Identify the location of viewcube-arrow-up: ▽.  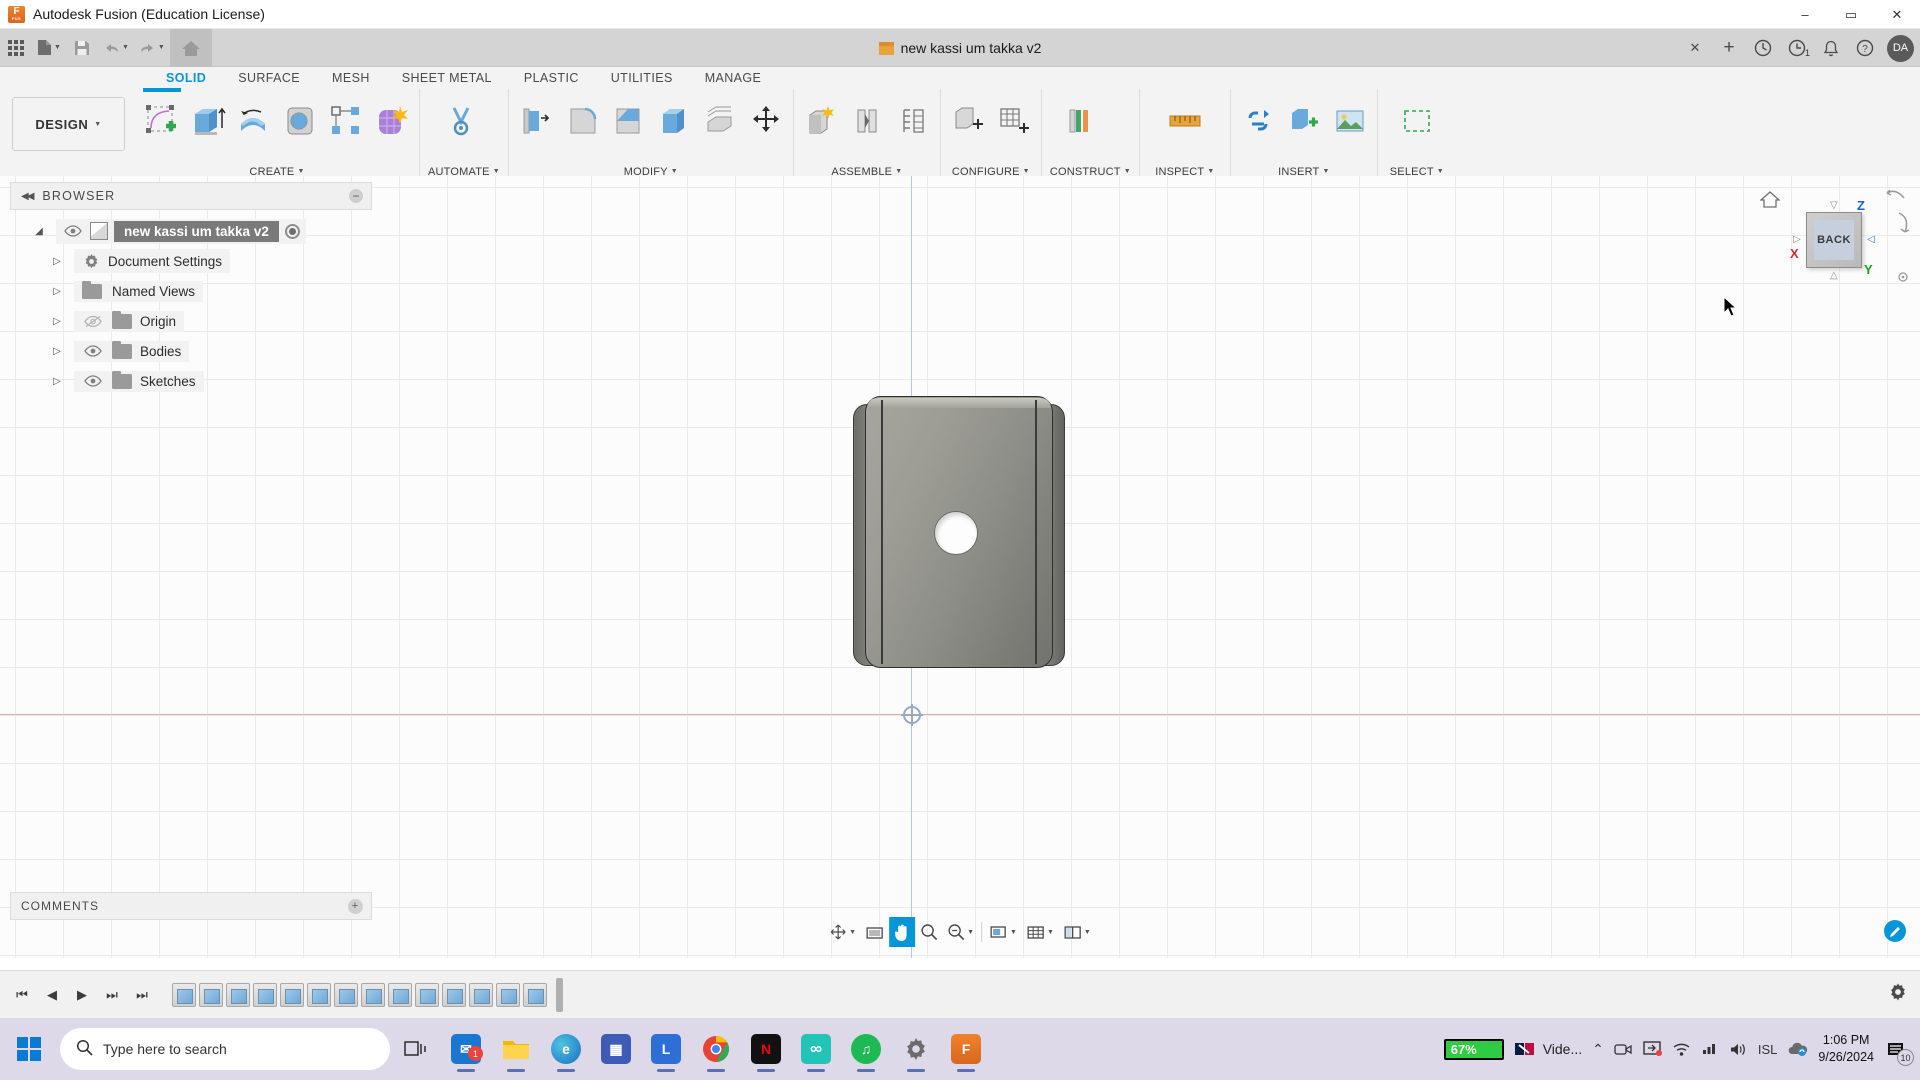
(1834, 205).